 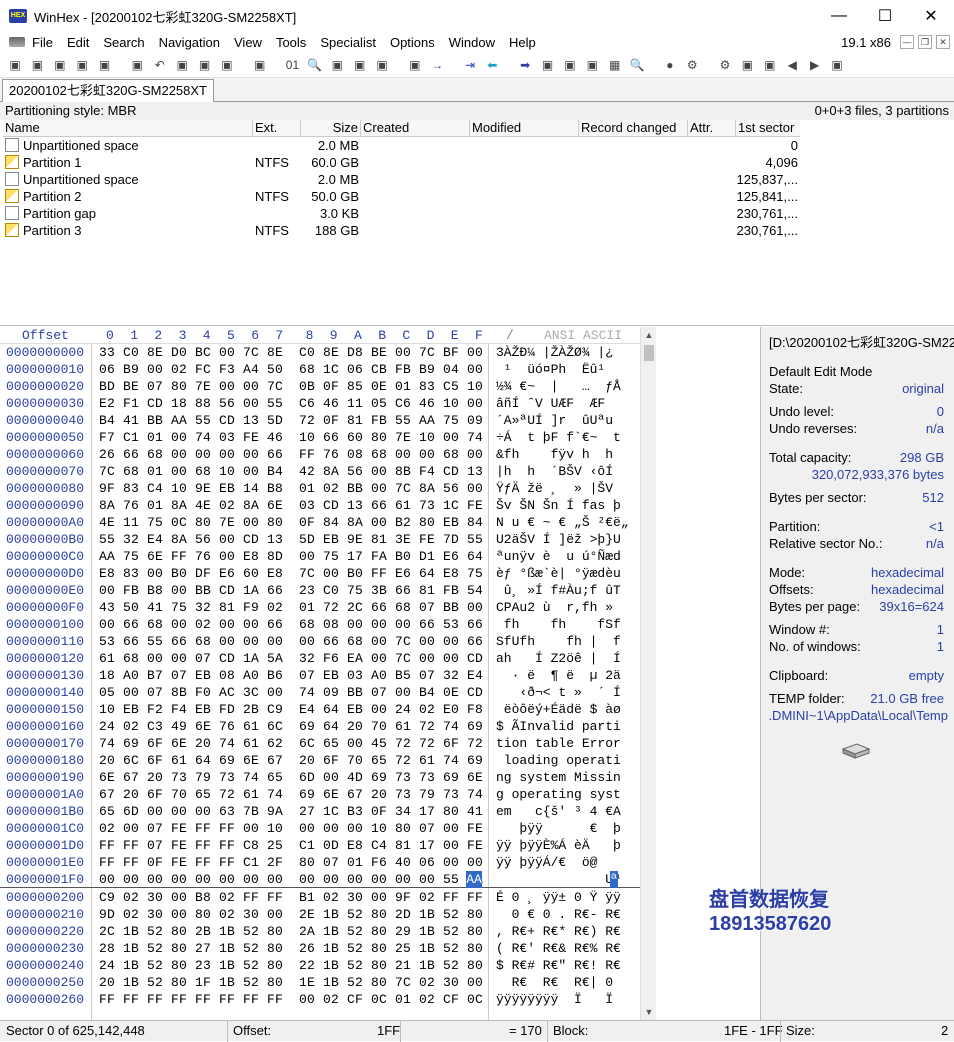 I want to click on replace-icon: ▣, so click(x=337, y=65).